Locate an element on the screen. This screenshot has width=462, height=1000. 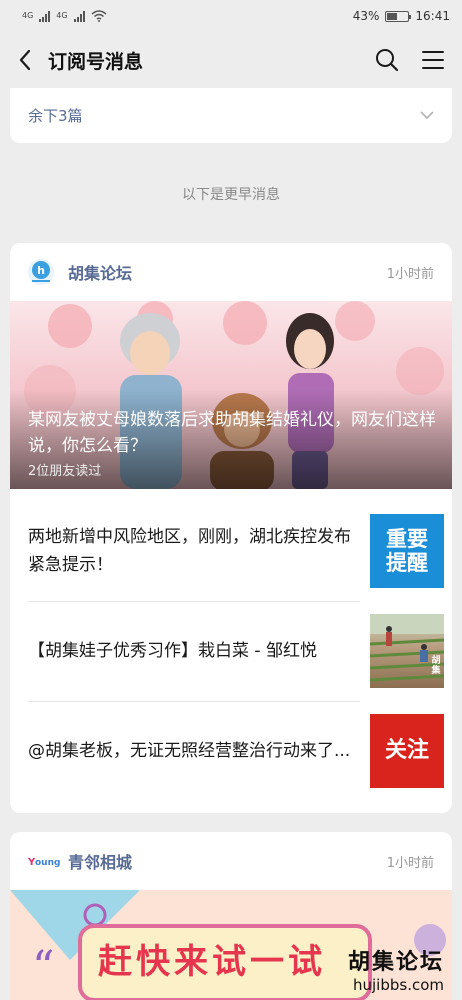
search-button is located at coordinates (387, 60).